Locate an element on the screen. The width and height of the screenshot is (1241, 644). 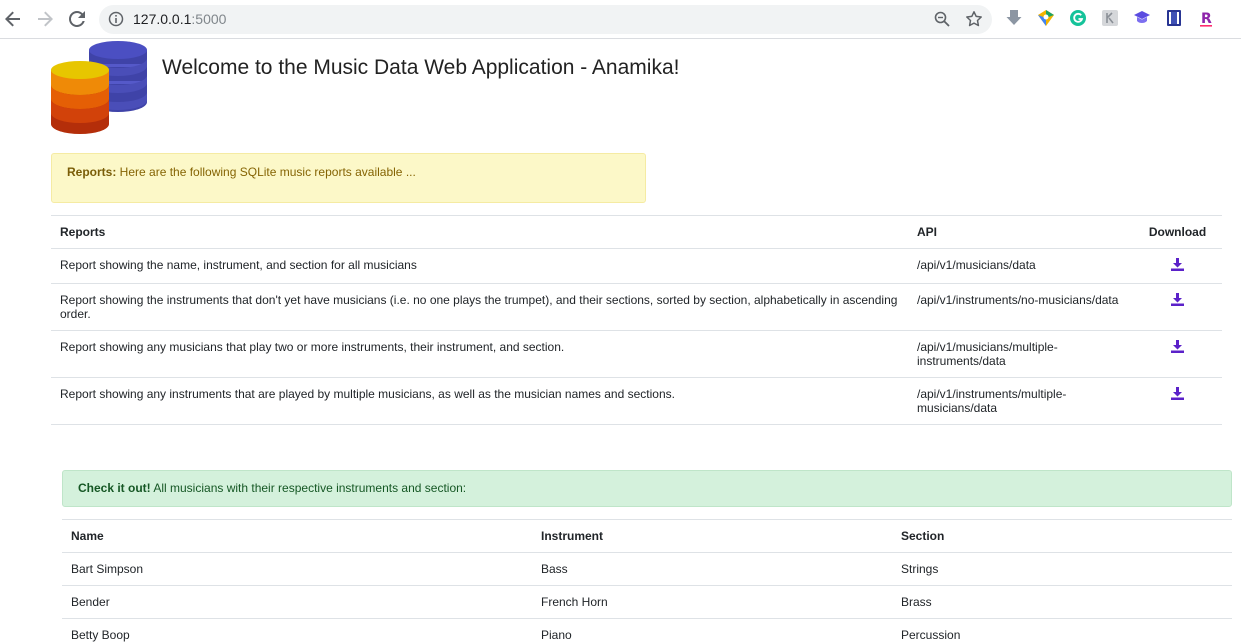
drive-extension-icon is located at coordinates (1046, 18).